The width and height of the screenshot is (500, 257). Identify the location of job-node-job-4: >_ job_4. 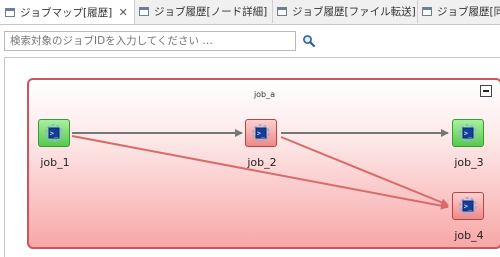
(469, 217).